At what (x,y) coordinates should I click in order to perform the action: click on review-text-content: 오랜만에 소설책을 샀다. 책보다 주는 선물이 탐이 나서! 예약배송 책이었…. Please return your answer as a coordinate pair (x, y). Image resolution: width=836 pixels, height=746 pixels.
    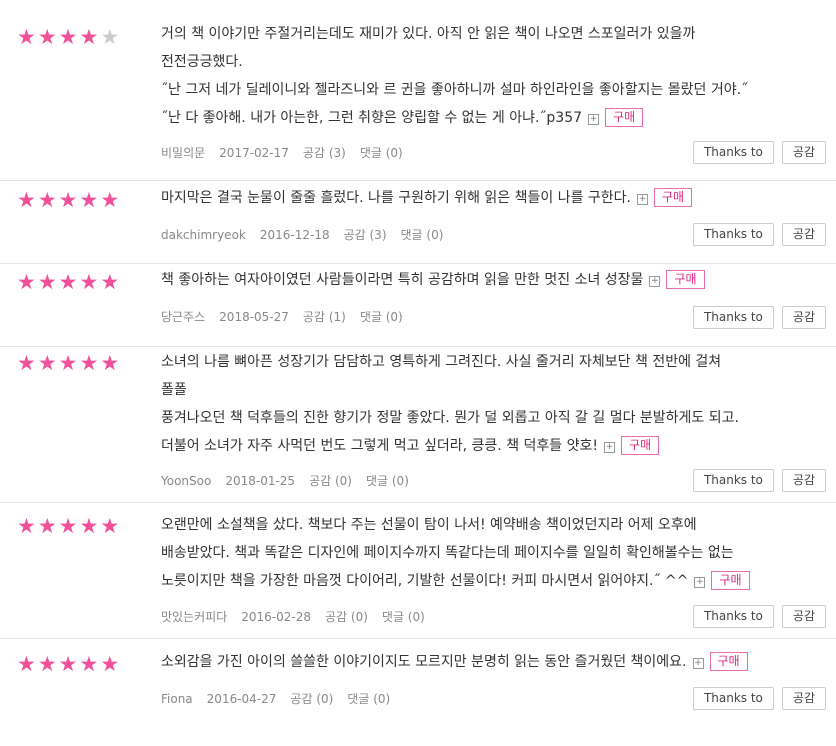
    Looking at the image, I should click on (429, 525).